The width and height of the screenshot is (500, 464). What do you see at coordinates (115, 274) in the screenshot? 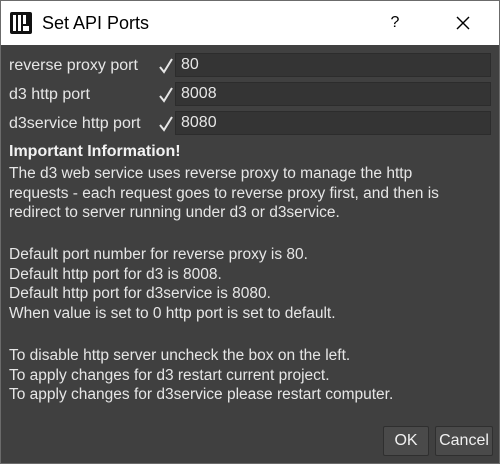
I see `info-line: Default http port for d3 is 8008.` at bounding box center [115, 274].